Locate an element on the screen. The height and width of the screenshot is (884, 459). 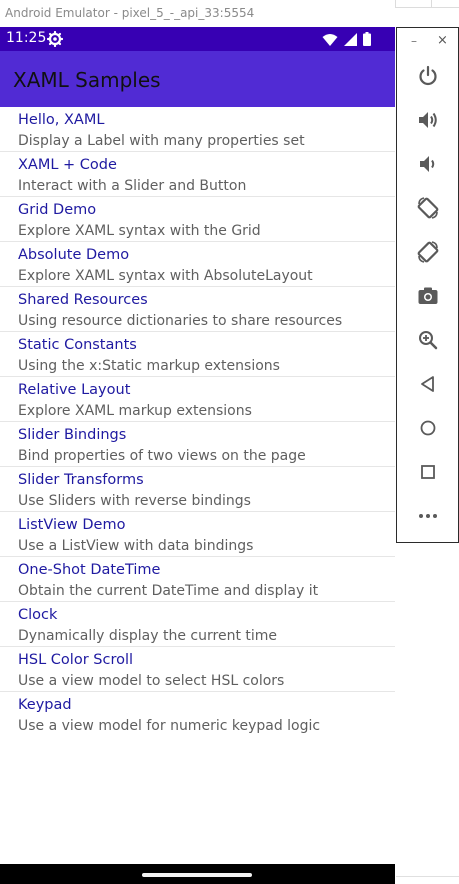
rotate-right-icon is located at coordinates (428, 252).